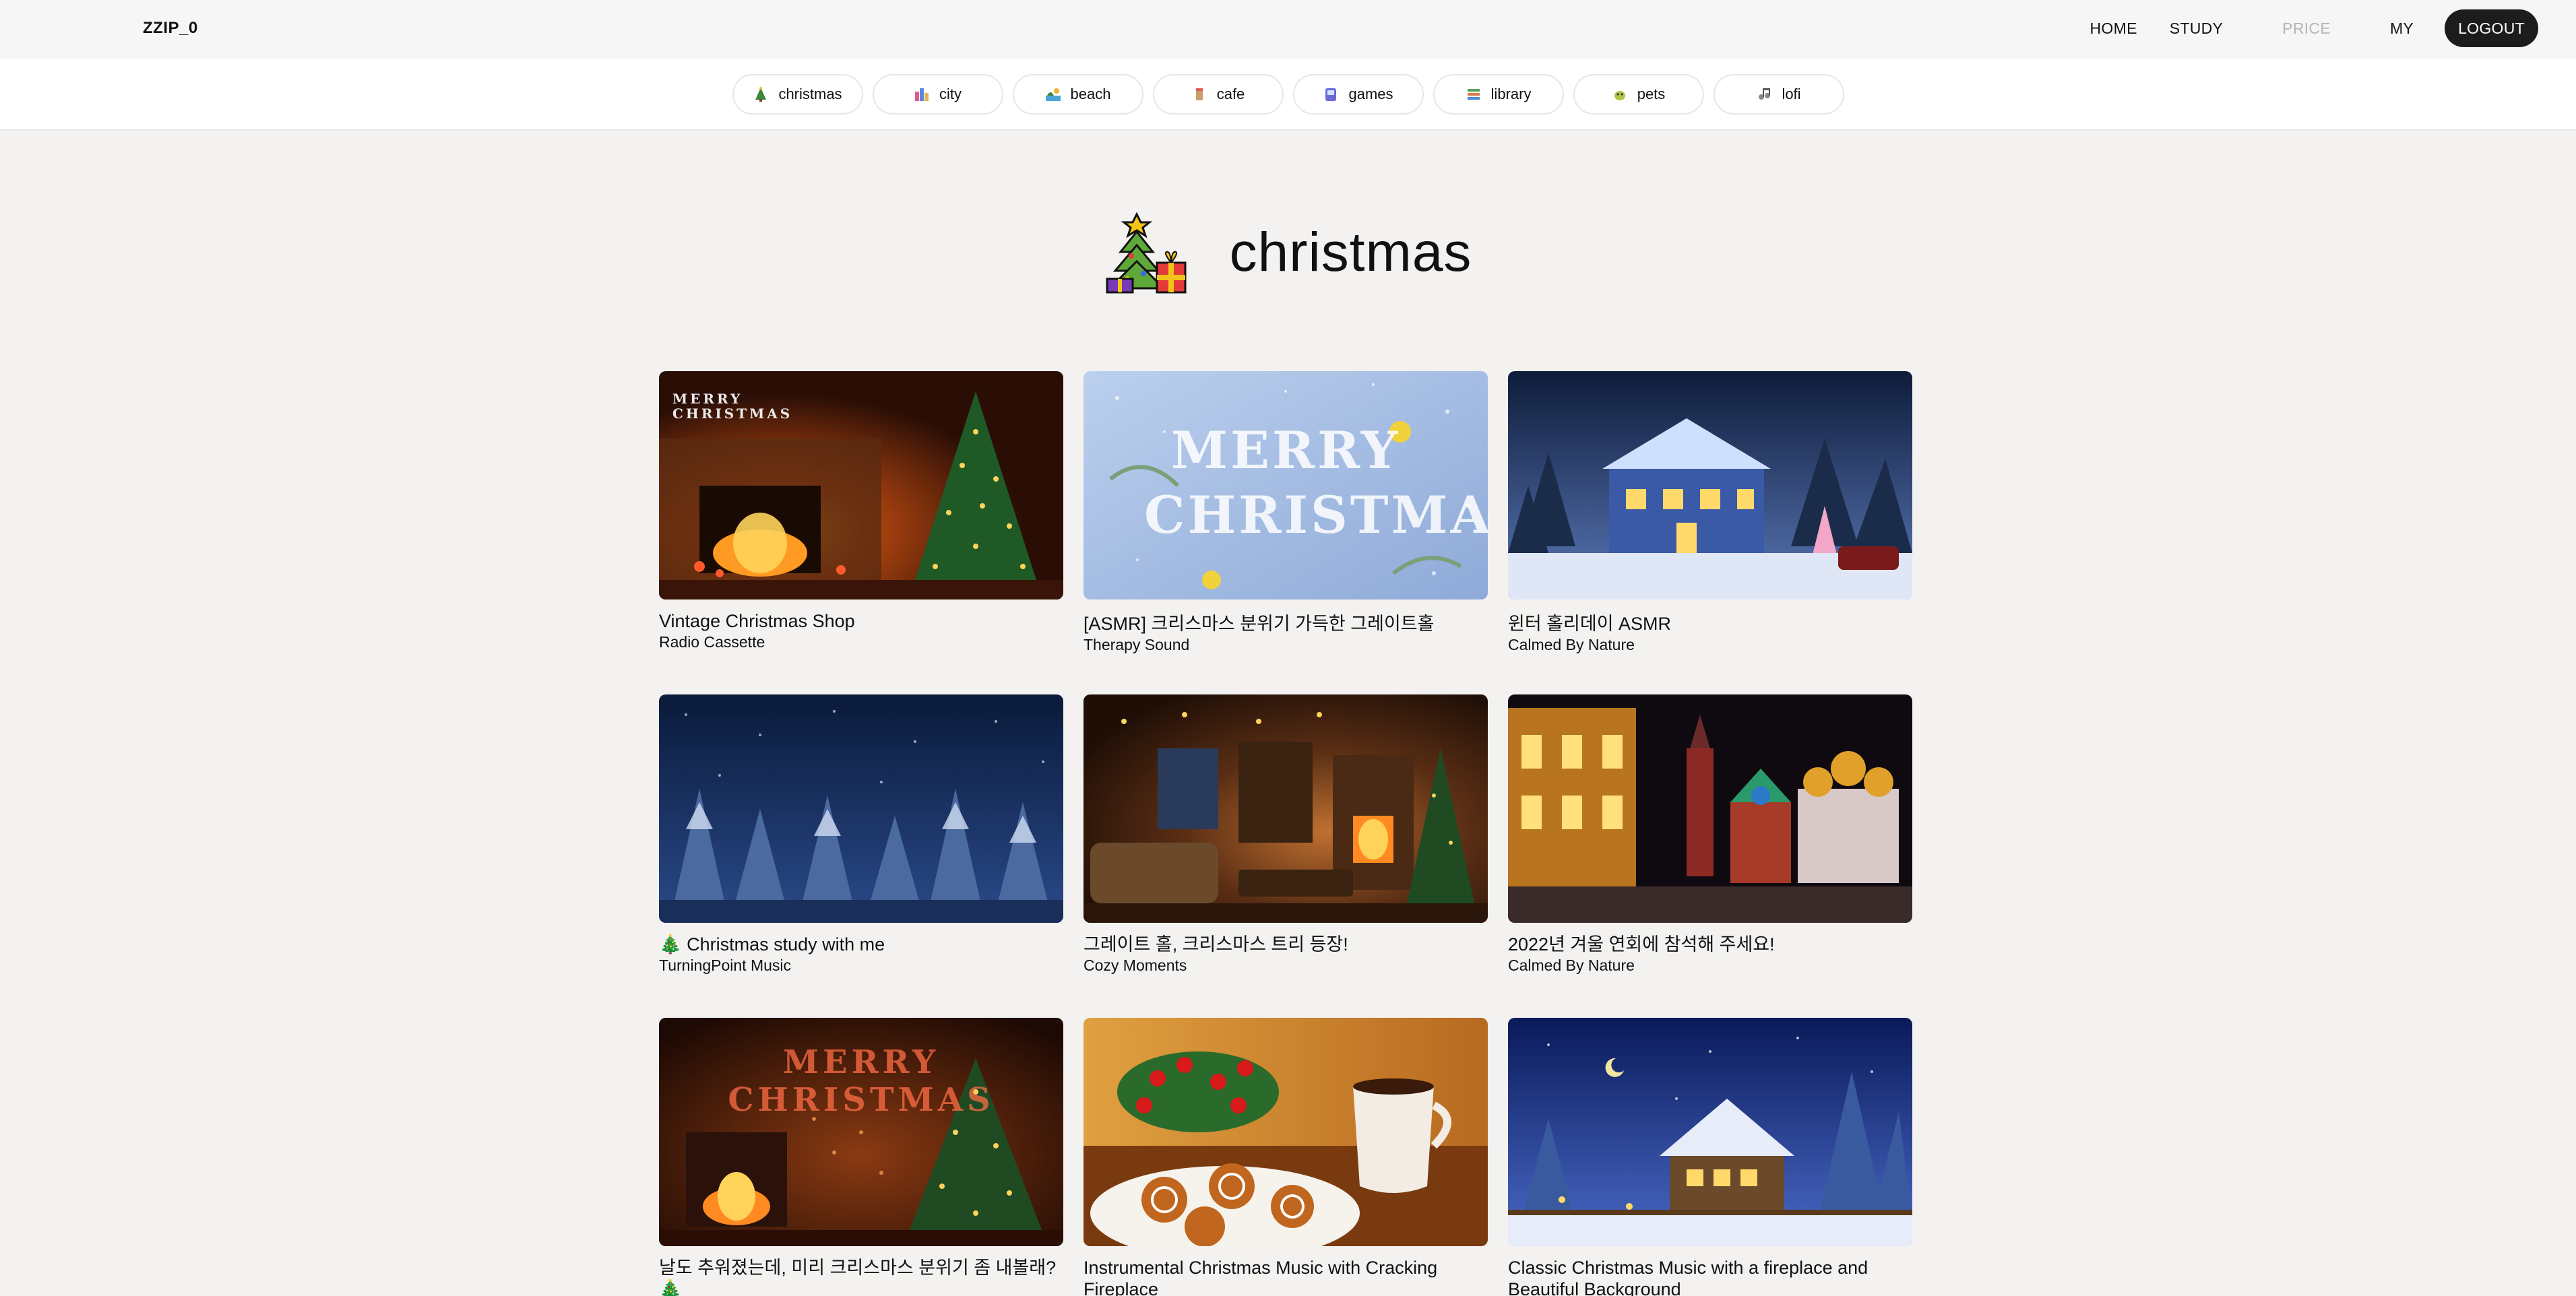 The image size is (2576, 1296). Describe the element at coordinates (1136, 644) in the screenshot. I see `video-channel: Therapy Sound` at that location.